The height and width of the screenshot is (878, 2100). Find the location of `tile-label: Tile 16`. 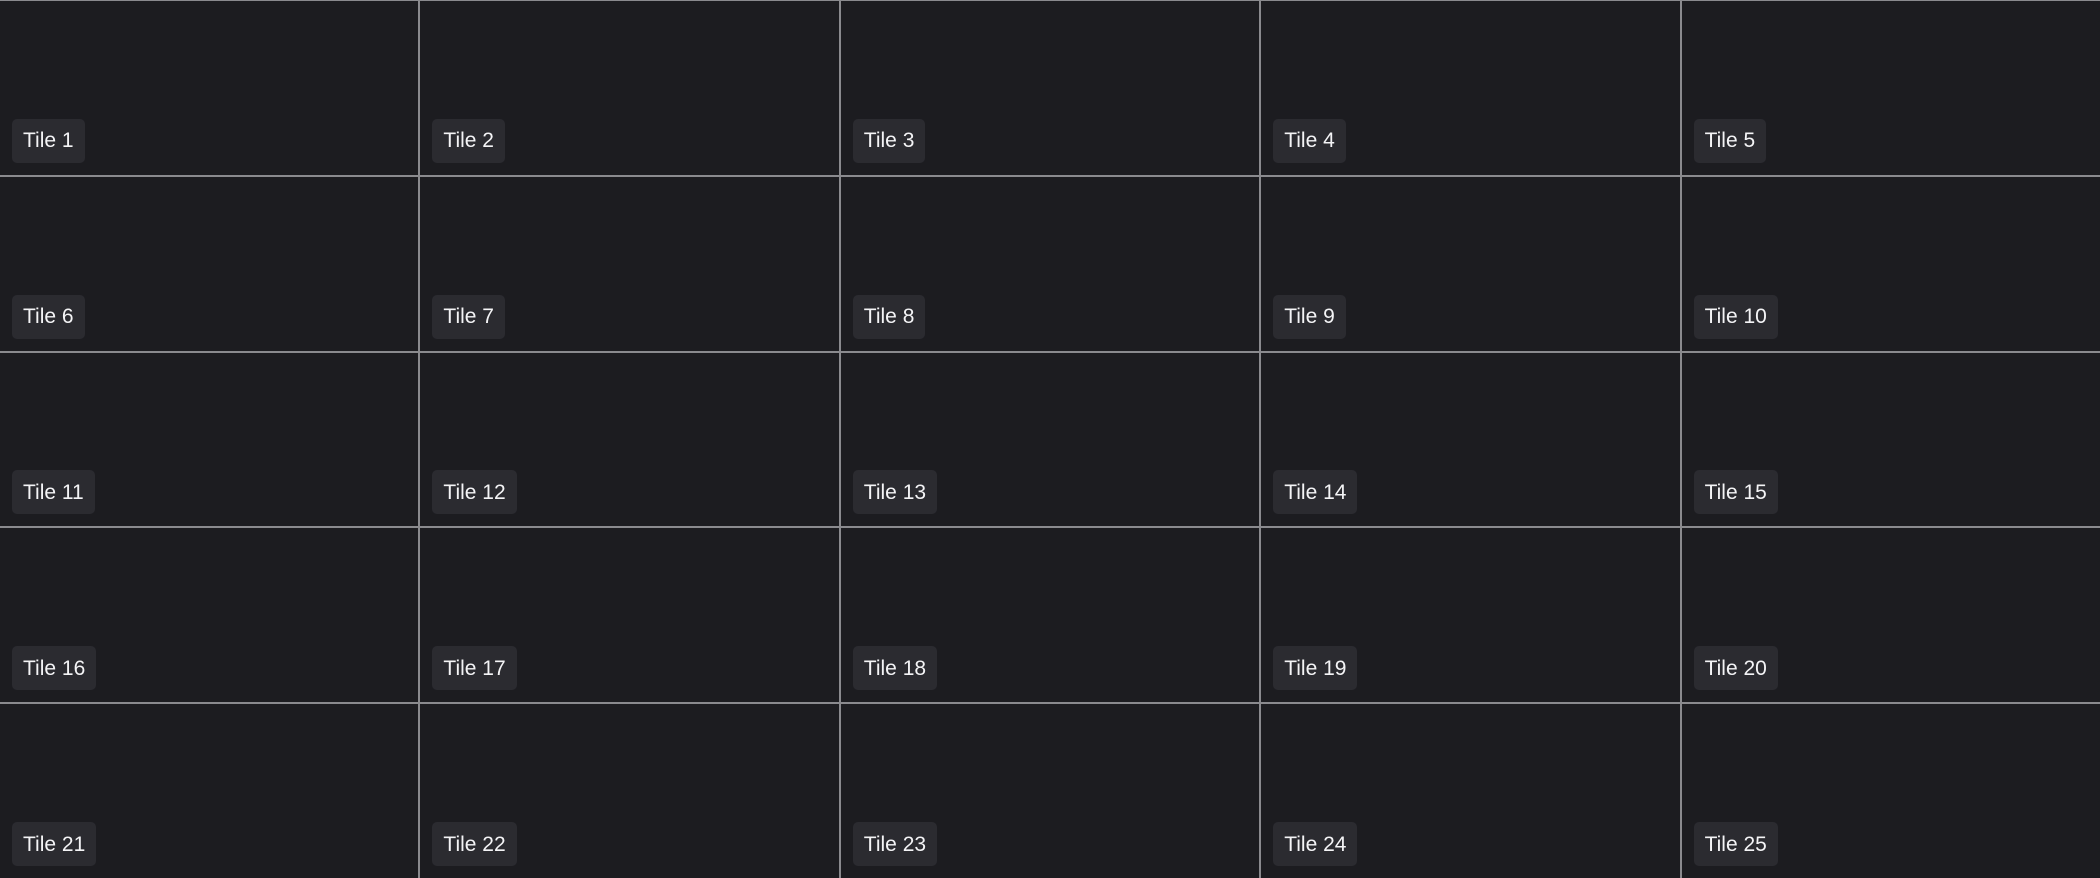

tile-label: Tile 16 is located at coordinates (54, 668).